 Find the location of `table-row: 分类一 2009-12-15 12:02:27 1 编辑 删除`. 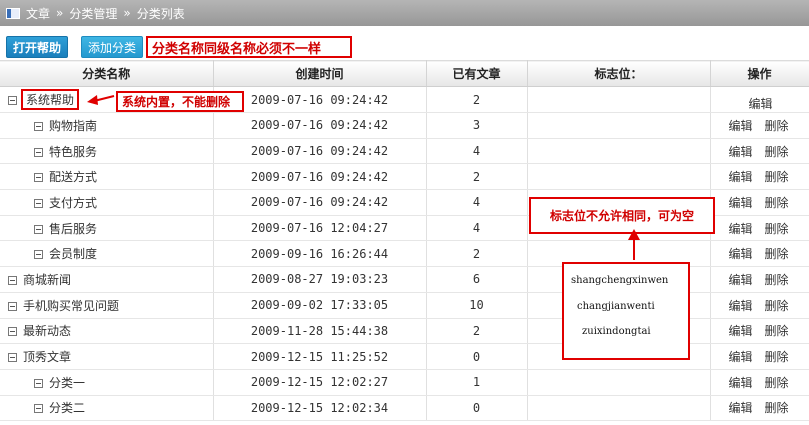

table-row: 分类一 2009-12-15 12:02:27 1 编辑 删除 is located at coordinates (404, 382).